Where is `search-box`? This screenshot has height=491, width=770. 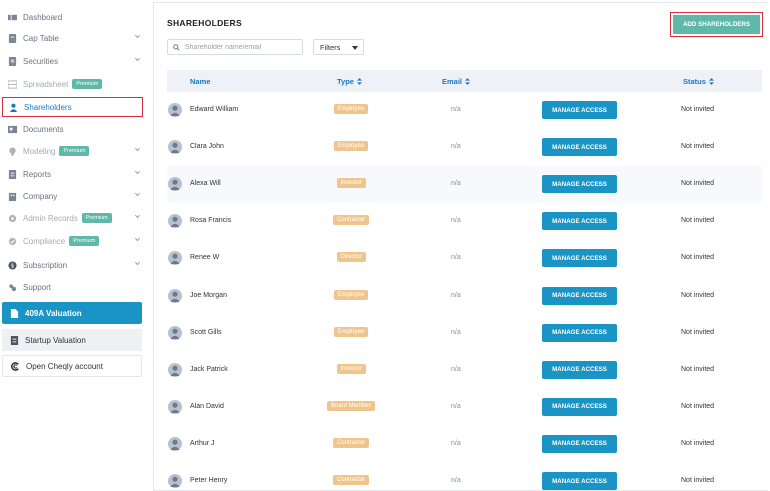
search-box is located at coordinates (235, 47).